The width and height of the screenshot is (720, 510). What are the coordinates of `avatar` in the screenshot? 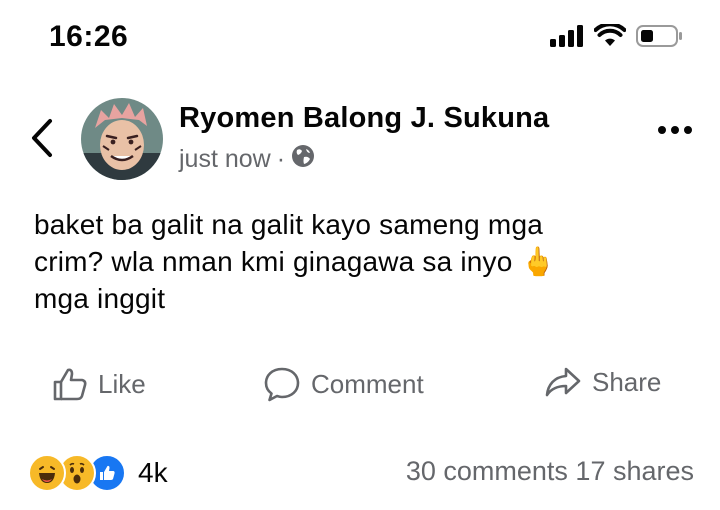 It's located at (122, 139).